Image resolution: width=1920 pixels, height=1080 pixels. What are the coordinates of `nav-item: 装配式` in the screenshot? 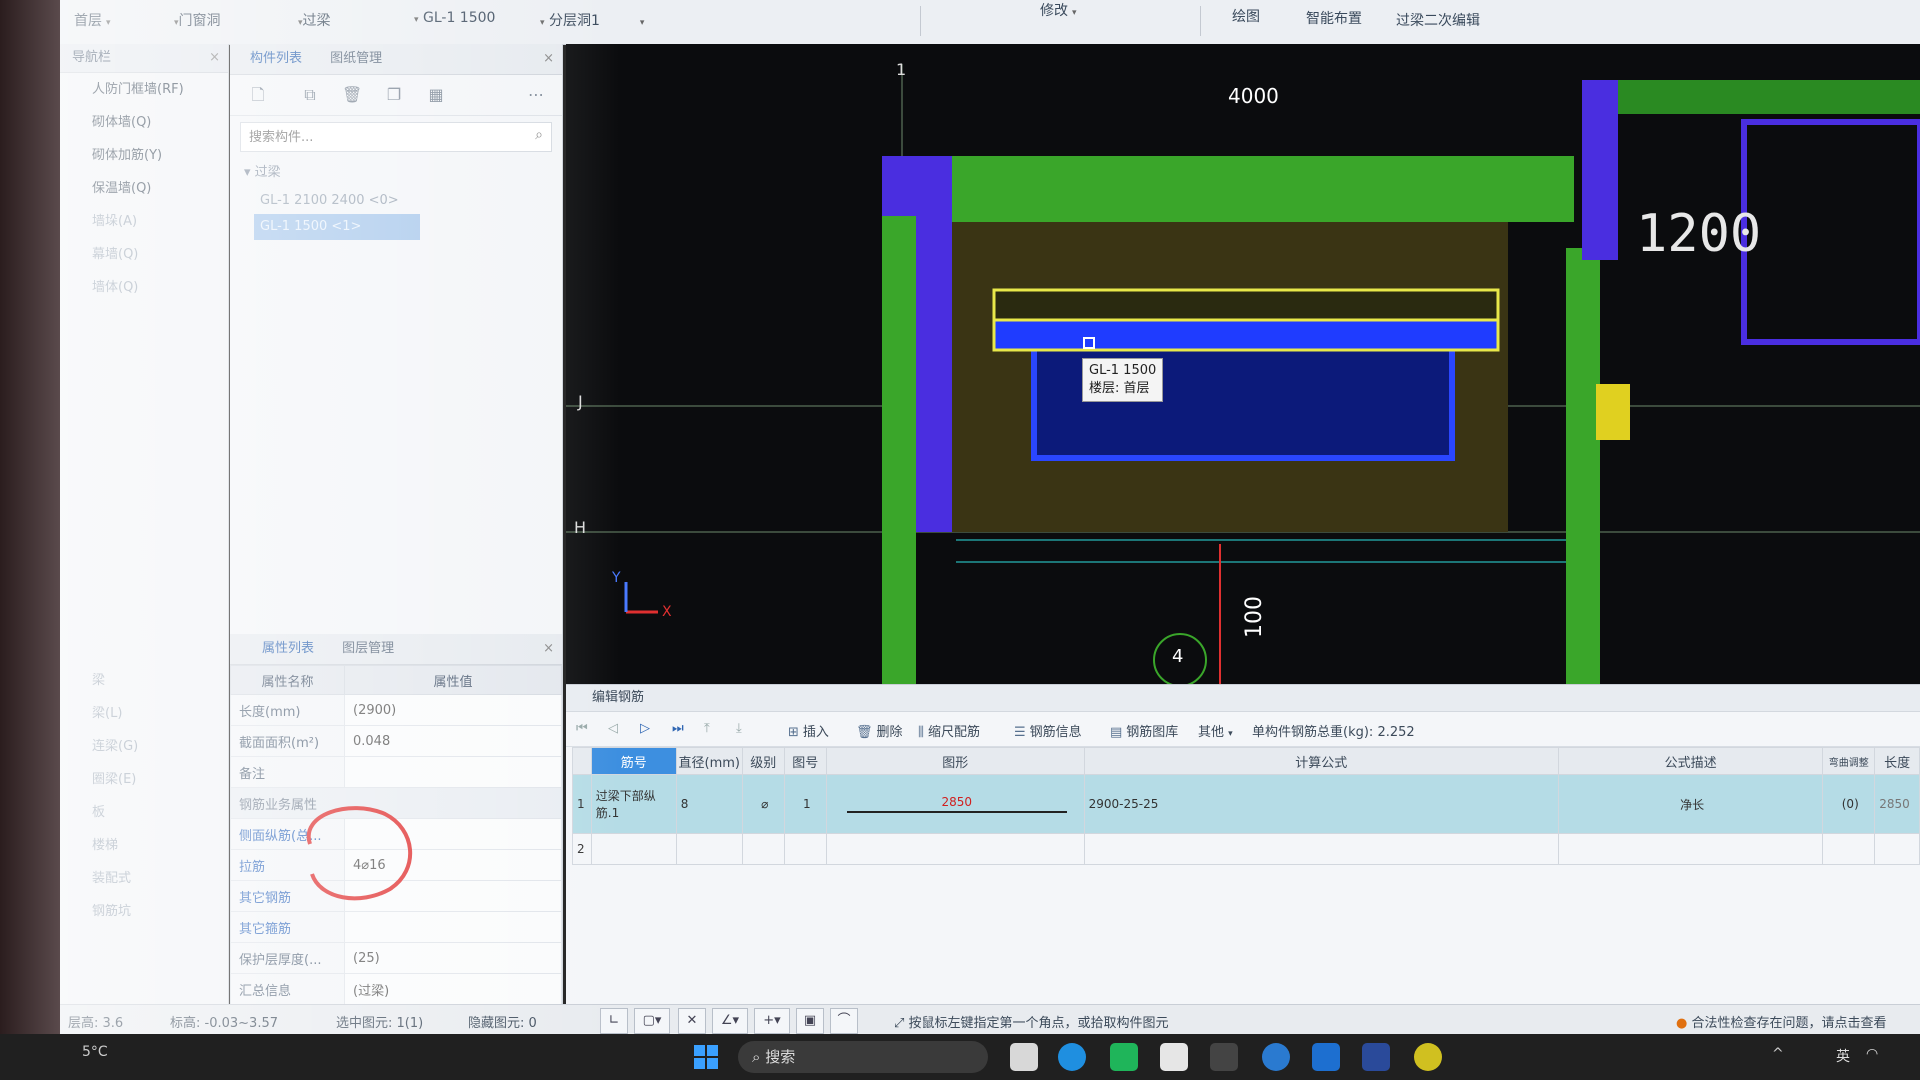 It's located at (144, 878).